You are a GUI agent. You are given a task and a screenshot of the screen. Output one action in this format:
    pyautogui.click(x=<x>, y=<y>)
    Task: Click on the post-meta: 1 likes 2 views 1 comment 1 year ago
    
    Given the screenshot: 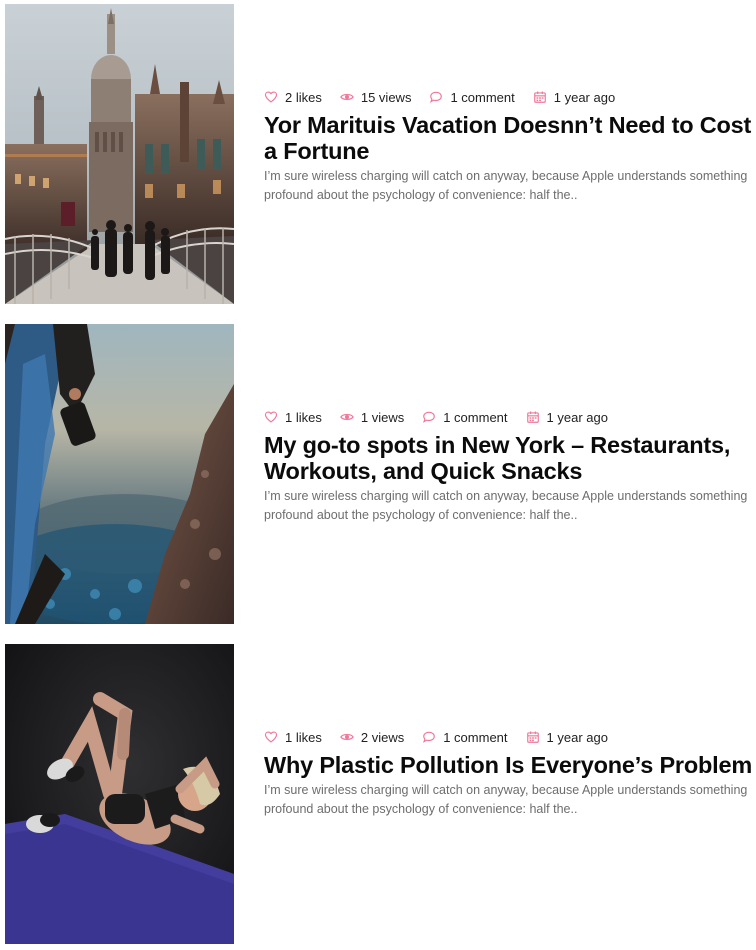 What is the action you would take?
    pyautogui.click(x=509, y=737)
    